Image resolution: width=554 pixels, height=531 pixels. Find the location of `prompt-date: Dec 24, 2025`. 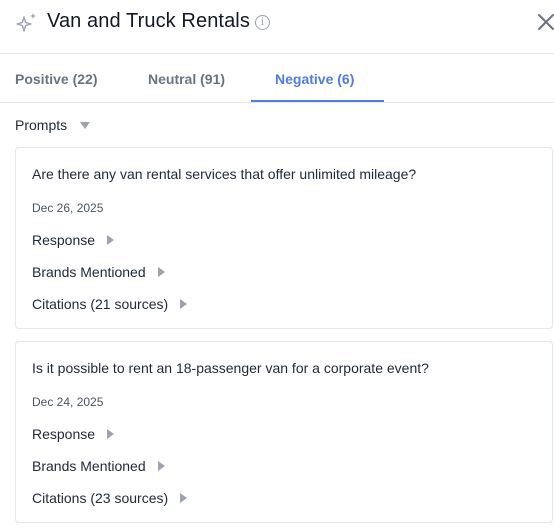

prompt-date: Dec 24, 2025 is located at coordinates (68, 402).